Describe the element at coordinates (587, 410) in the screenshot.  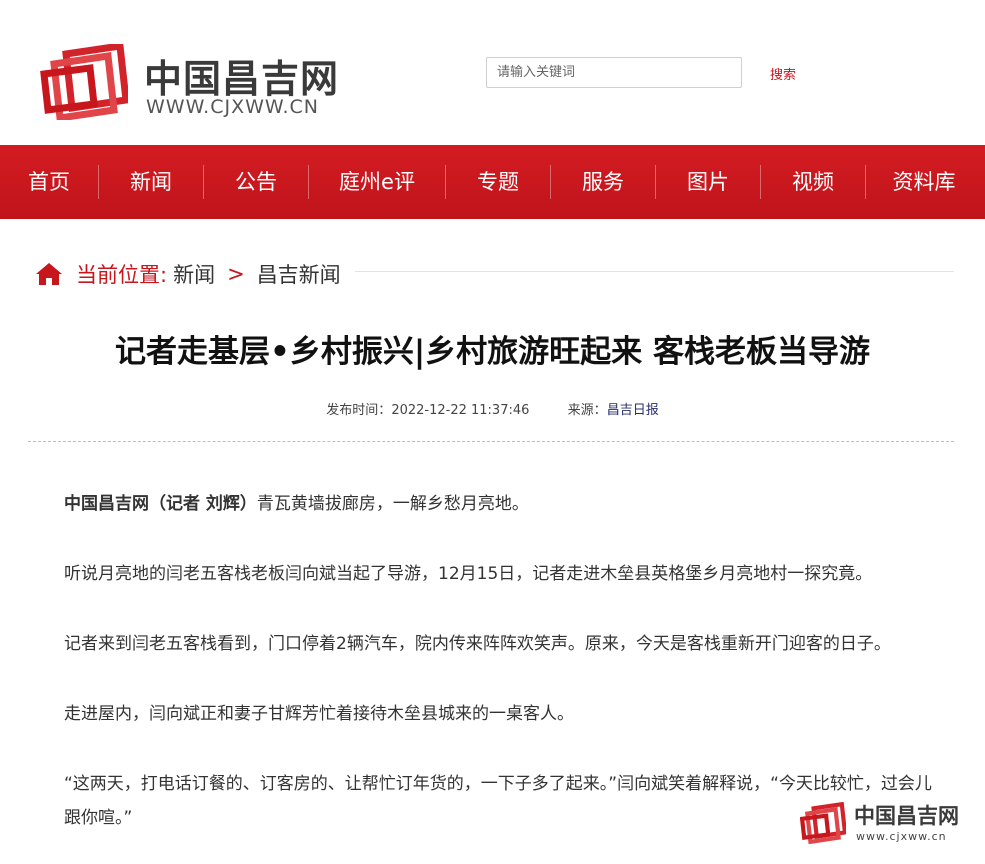
I see `source-label: 来源：` at that location.